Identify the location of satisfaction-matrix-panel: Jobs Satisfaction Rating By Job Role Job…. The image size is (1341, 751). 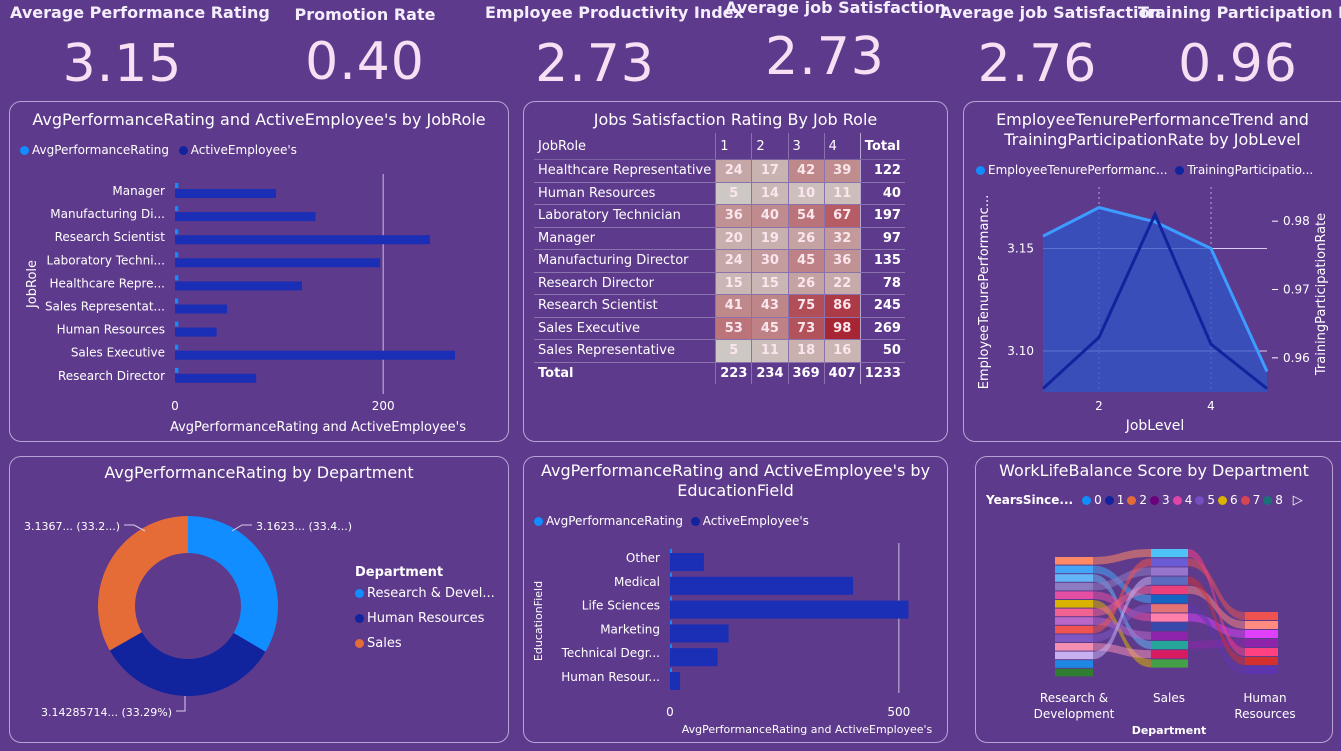
(735, 271).